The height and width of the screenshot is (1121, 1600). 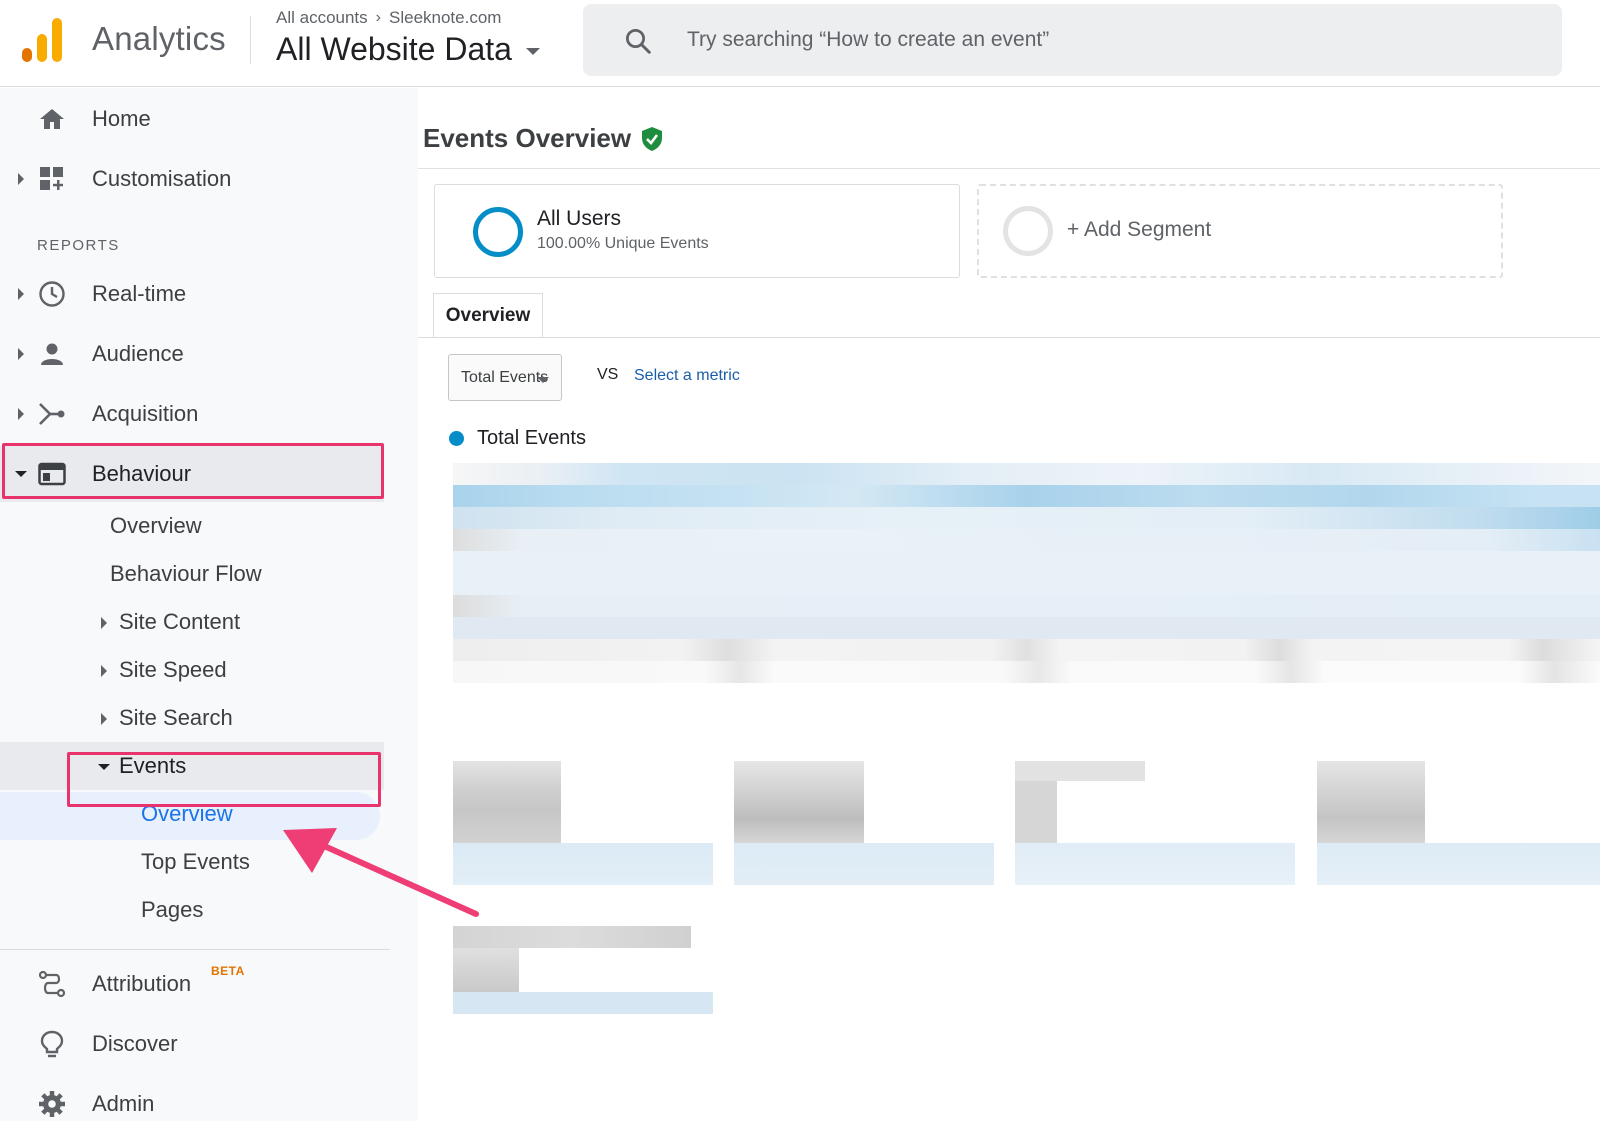 I want to click on sidebar-item-realtime: Real-time, so click(x=209, y=294).